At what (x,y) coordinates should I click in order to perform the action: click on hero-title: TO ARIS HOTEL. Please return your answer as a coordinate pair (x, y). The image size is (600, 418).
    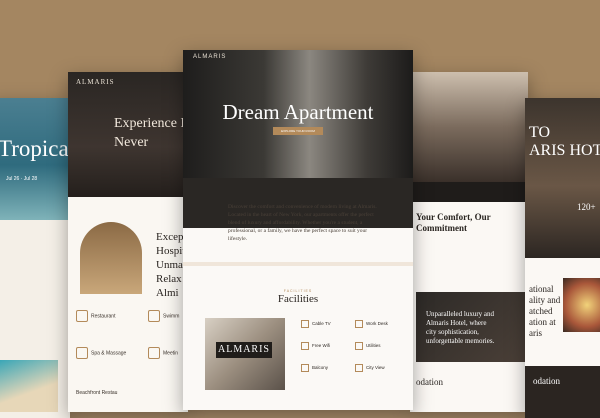
    Looking at the image, I should click on (564, 141).